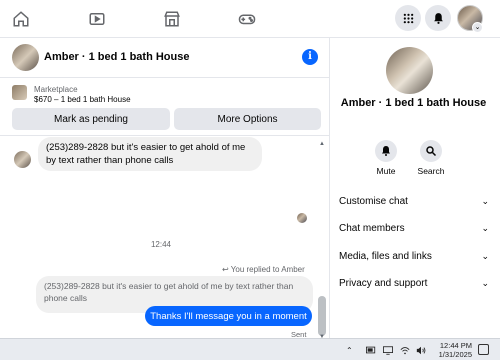  I want to click on more-options-button: More Options, so click(247, 119).